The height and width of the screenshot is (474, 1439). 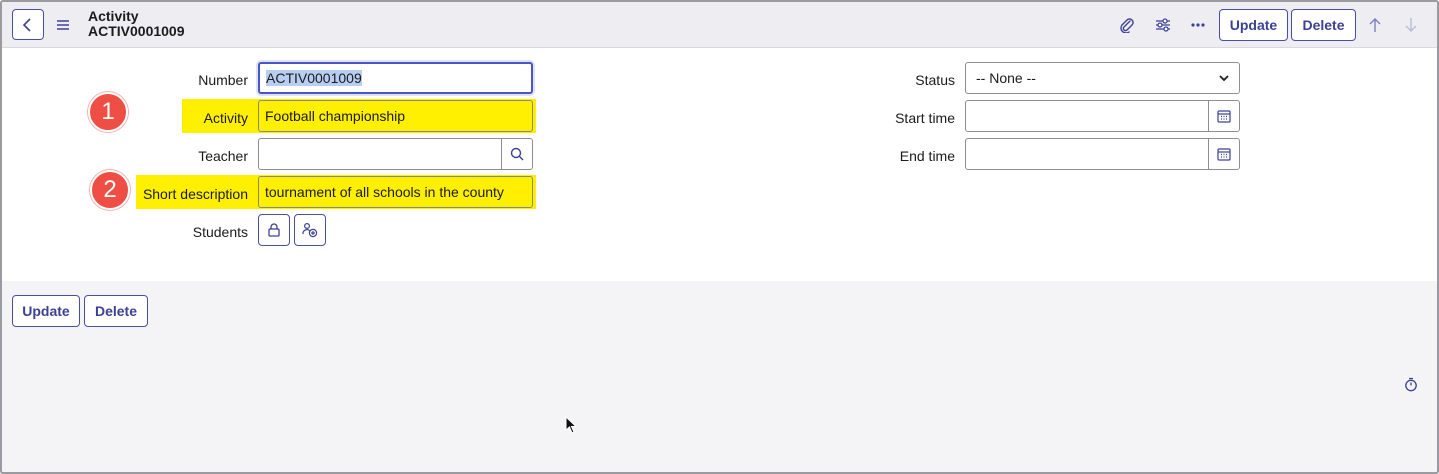 I want to click on status-value: -- None --, so click(x=1006, y=78).